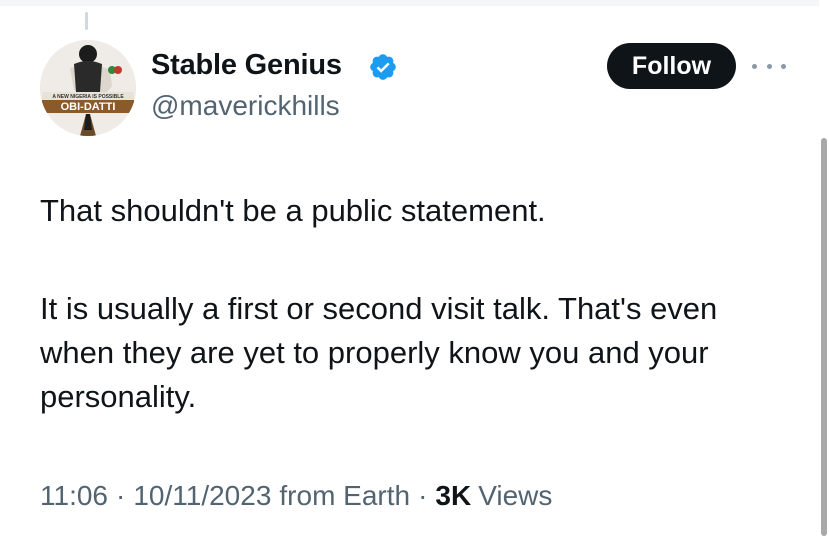  I want to click on thread-connector-line, so click(86, 21).